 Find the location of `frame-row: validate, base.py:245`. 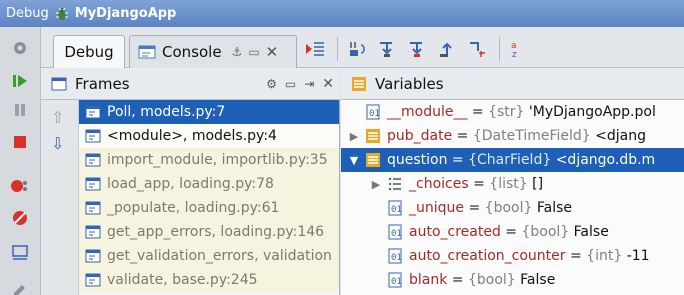

frame-row: validate, base.py:245 is located at coordinates (209, 280).